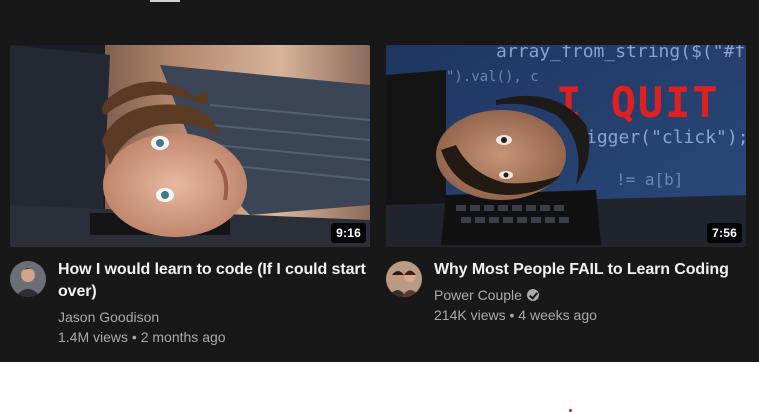 The image size is (759, 412). I want to click on video-duration-badge: 9:16, so click(348, 233).